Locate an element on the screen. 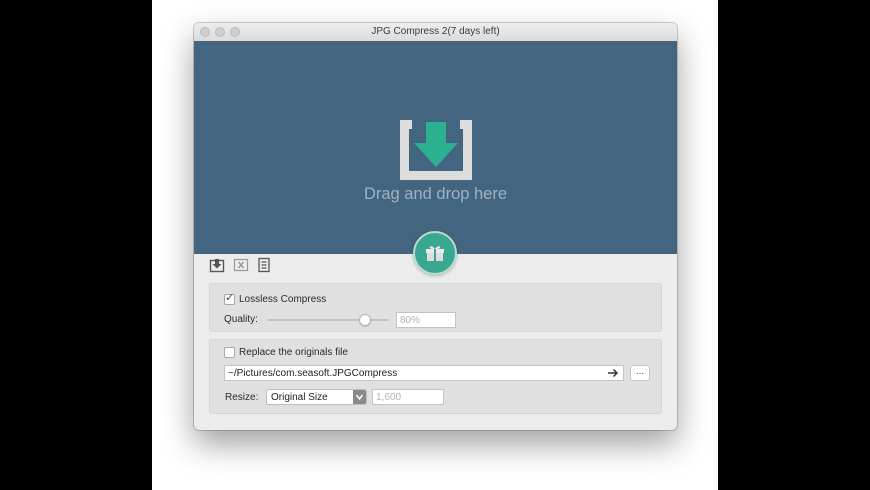 This screenshot has height=490, width=870. title-bar: JPG Compress 2(7 days left) is located at coordinates (435, 32).